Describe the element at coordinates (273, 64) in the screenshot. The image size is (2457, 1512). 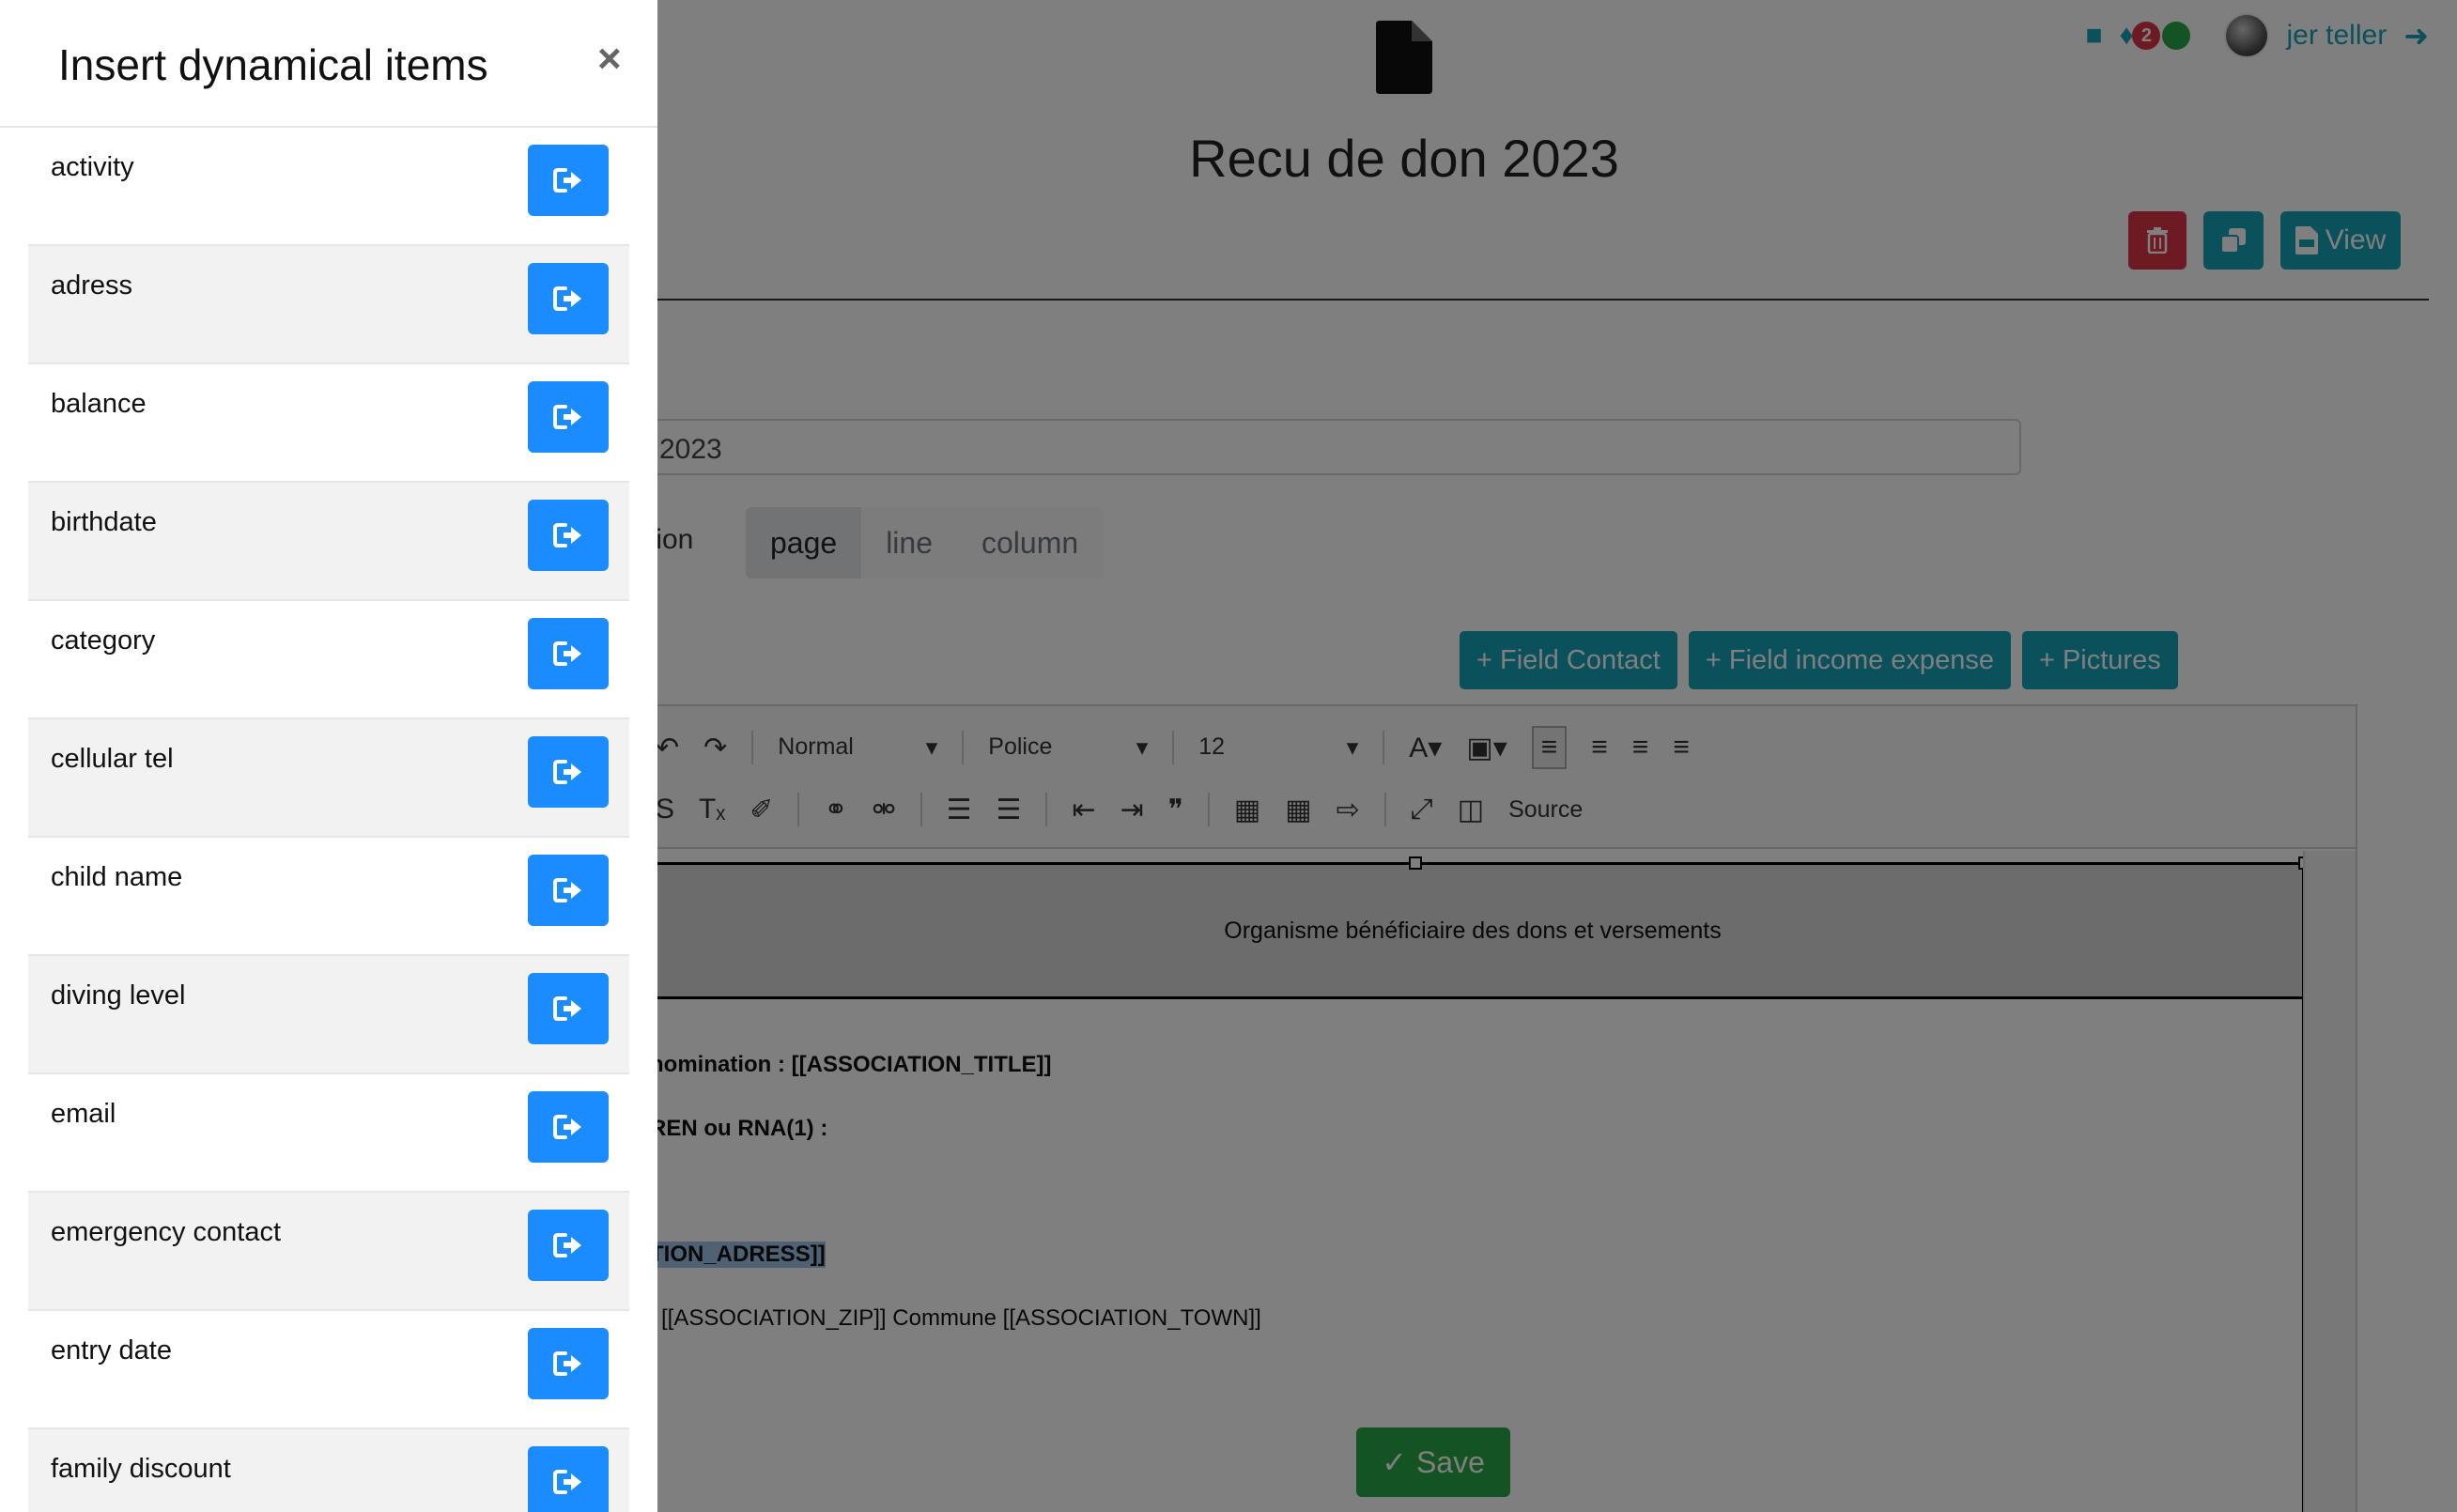
I see `panel-title: Insert dynamical items` at that location.